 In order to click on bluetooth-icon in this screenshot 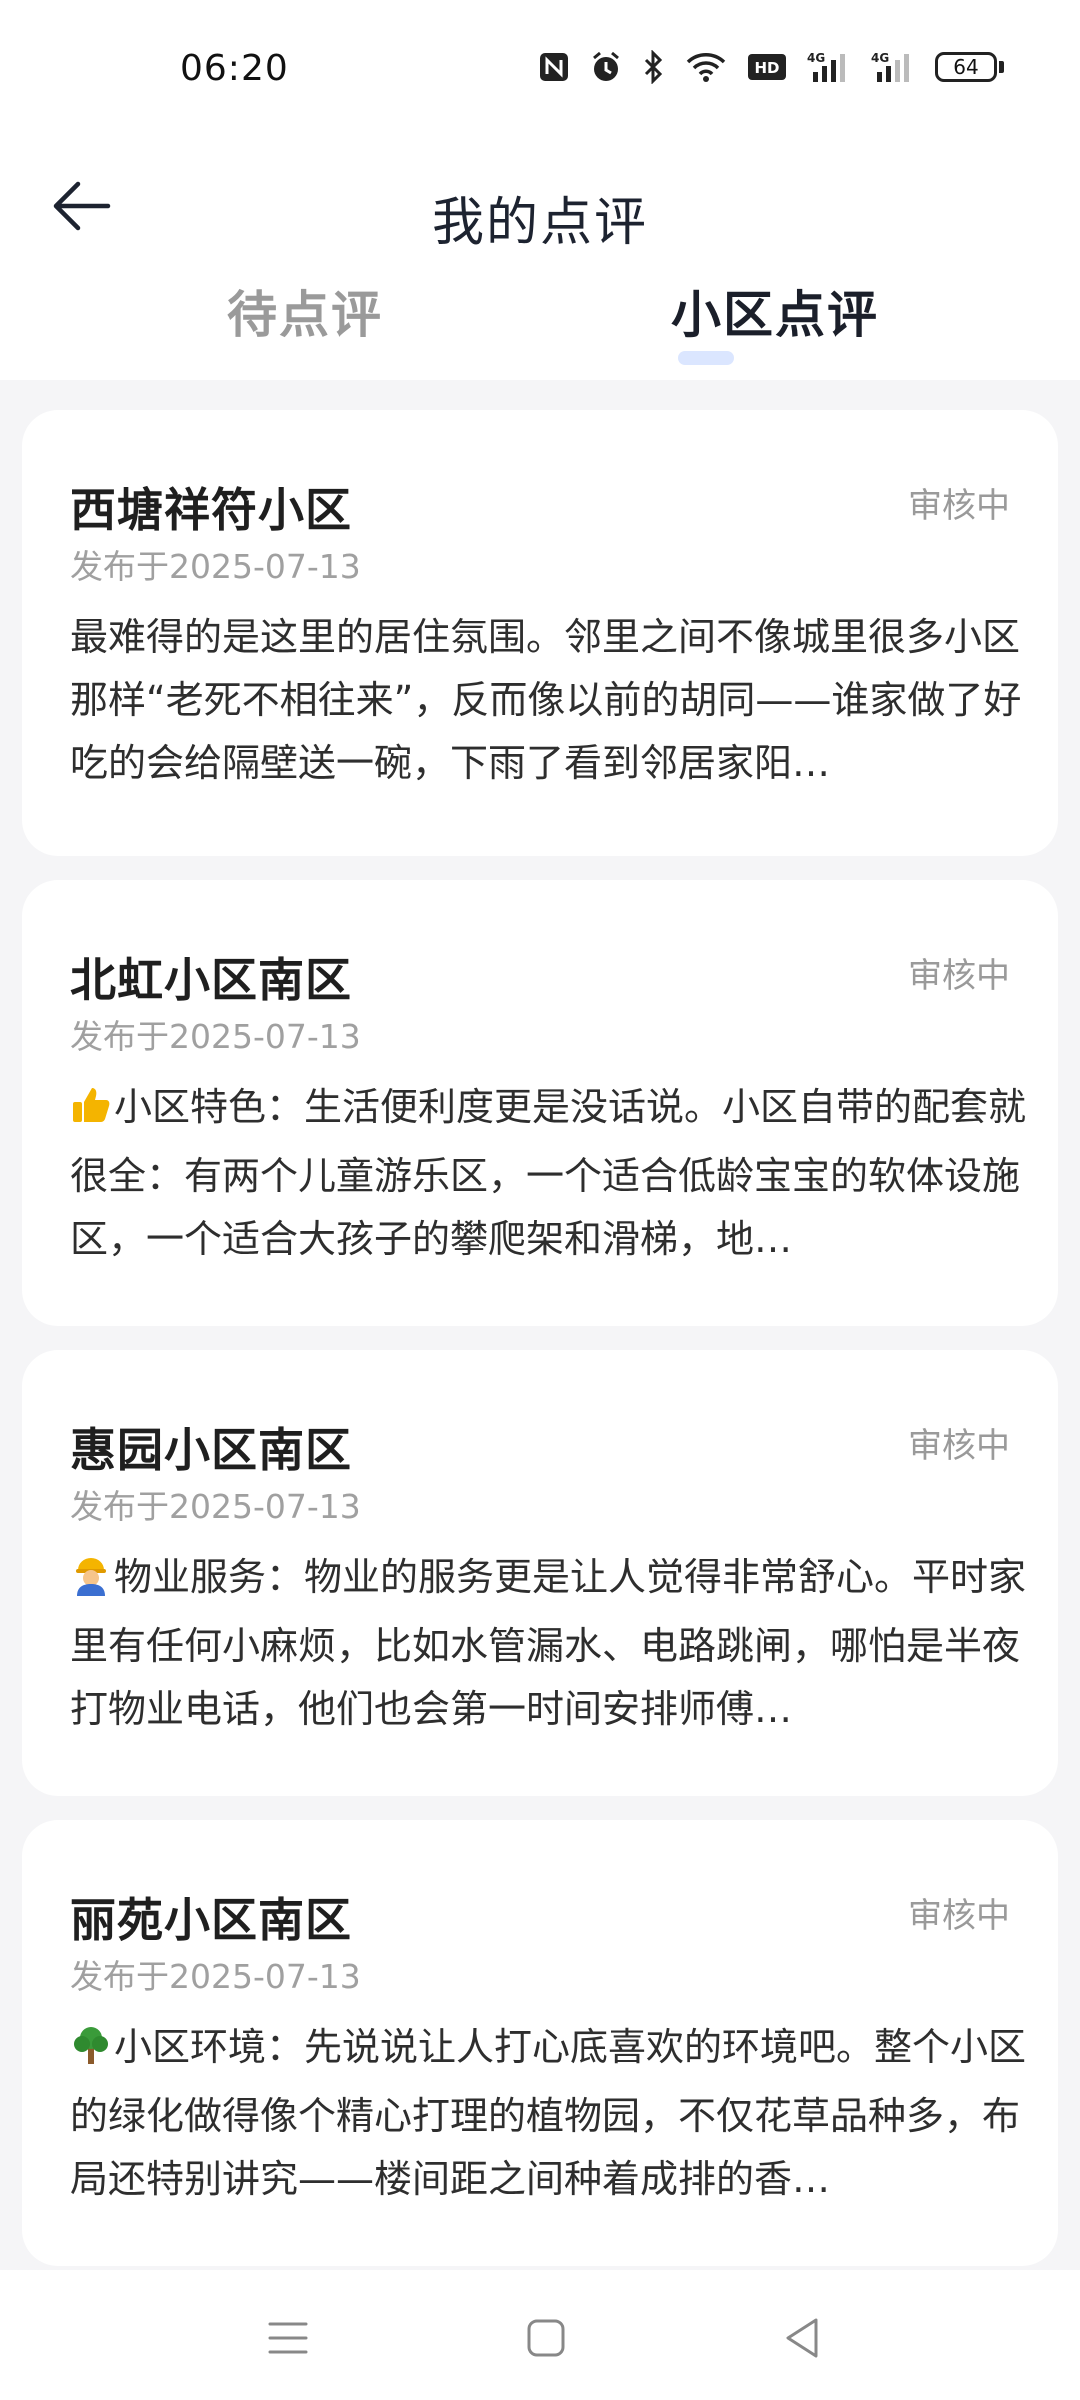, I will do `click(654, 67)`.